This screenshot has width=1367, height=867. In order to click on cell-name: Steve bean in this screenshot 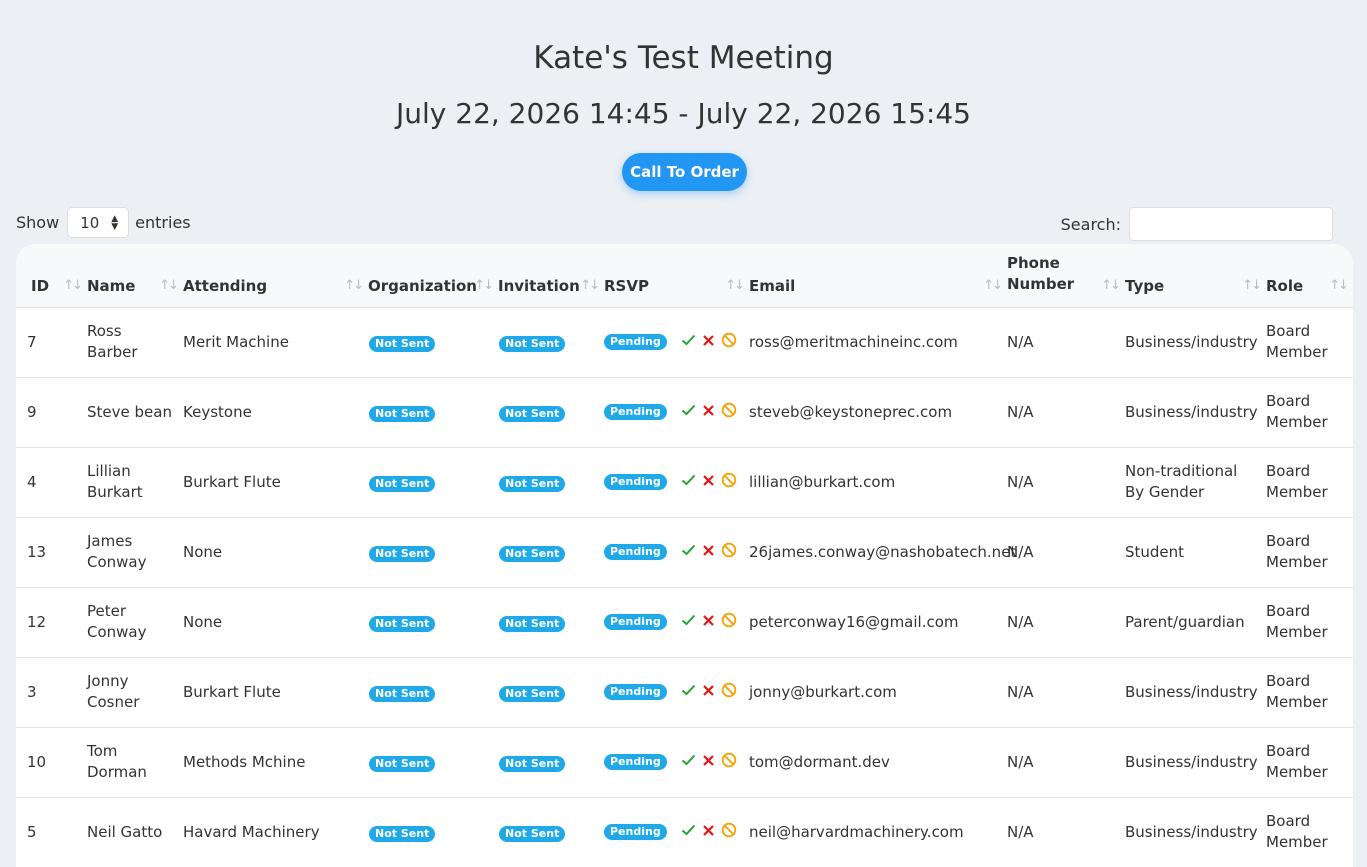, I will do `click(135, 412)`.